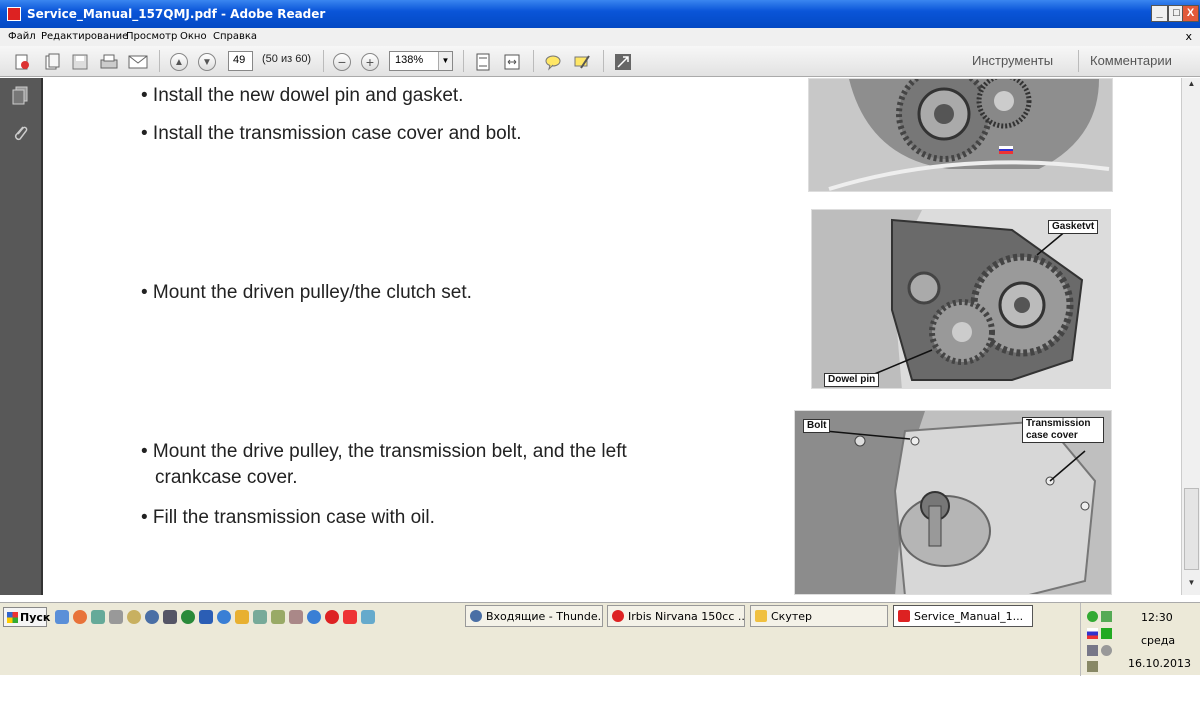 Image resolution: width=1200 pixels, height=725 pixels. What do you see at coordinates (1157, 617) in the screenshot?
I see `clock-time: 12:30` at bounding box center [1157, 617].